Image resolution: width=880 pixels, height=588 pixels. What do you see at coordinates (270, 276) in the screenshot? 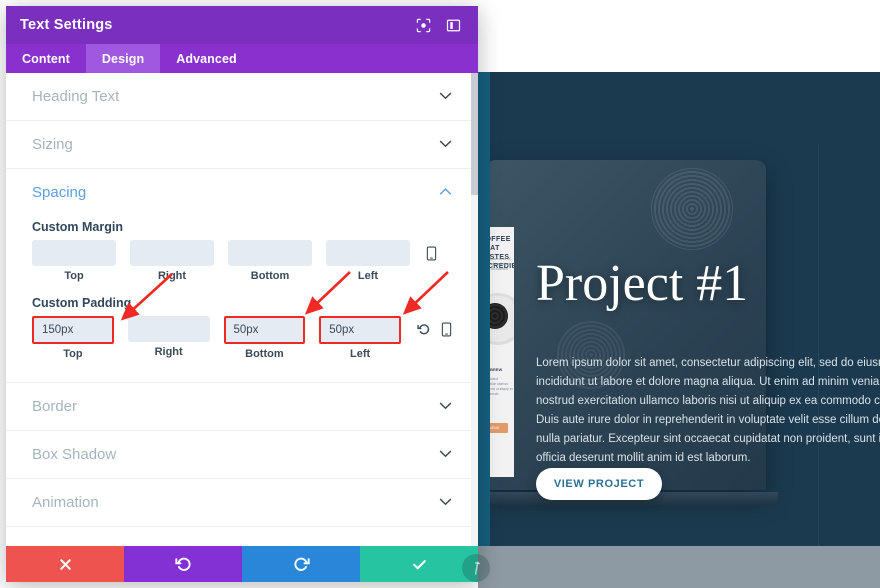
I see `margin-bottom-caption: Bottom` at bounding box center [270, 276].